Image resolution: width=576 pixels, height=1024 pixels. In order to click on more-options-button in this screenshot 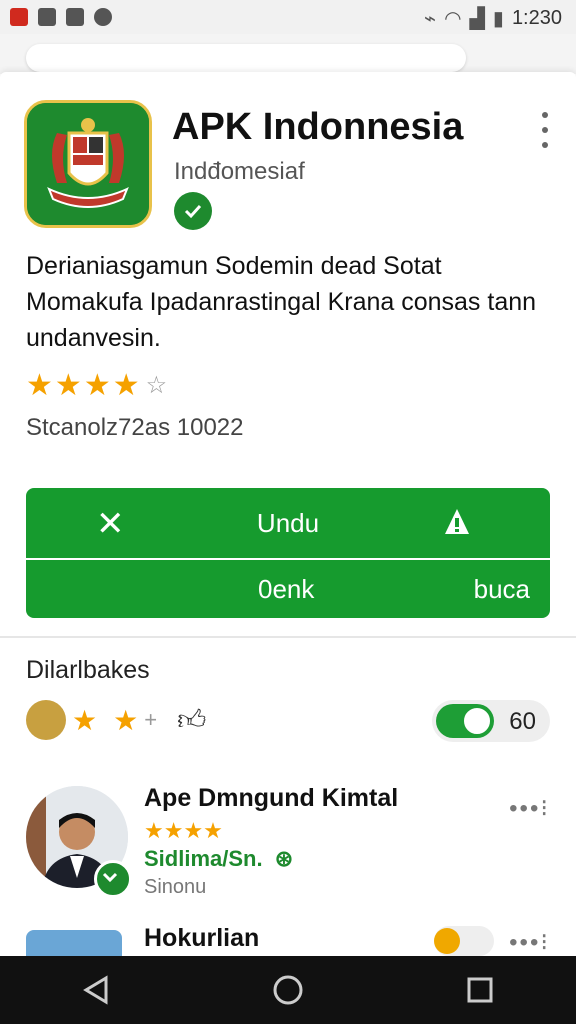, I will do `click(545, 130)`.